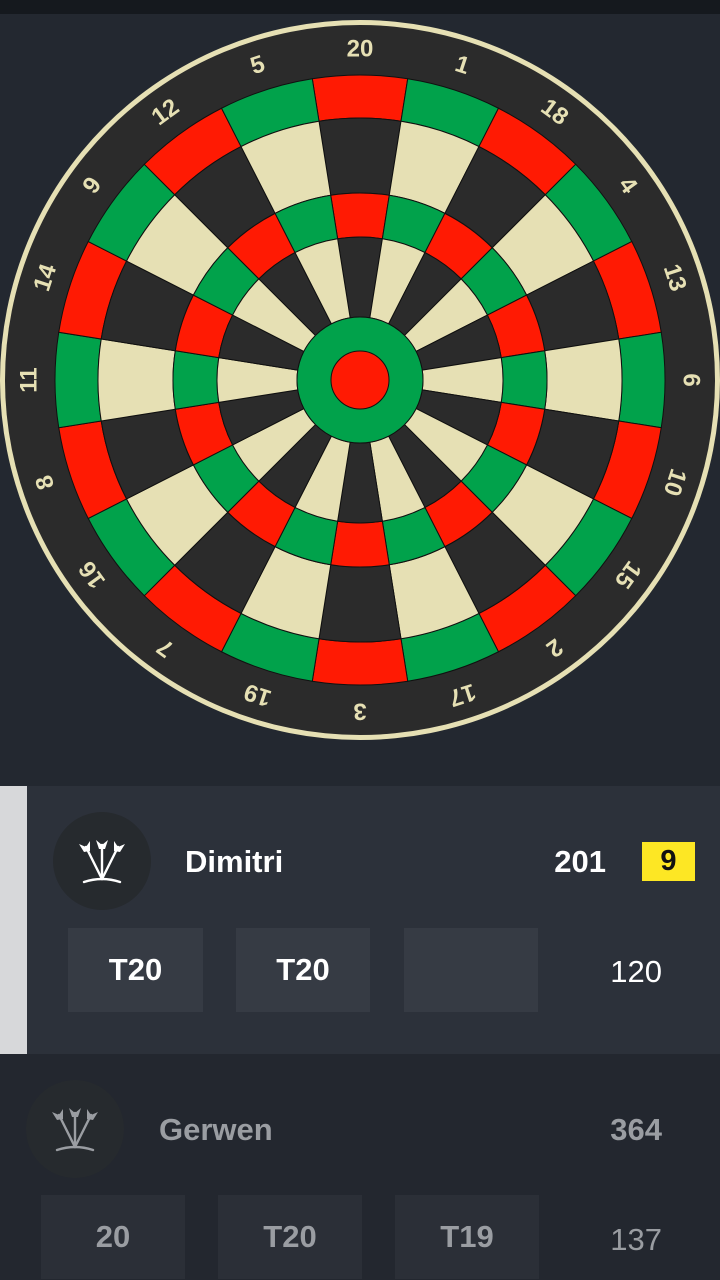  What do you see at coordinates (467, 1237) in the screenshot?
I see `throw-slot-3: T19` at bounding box center [467, 1237].